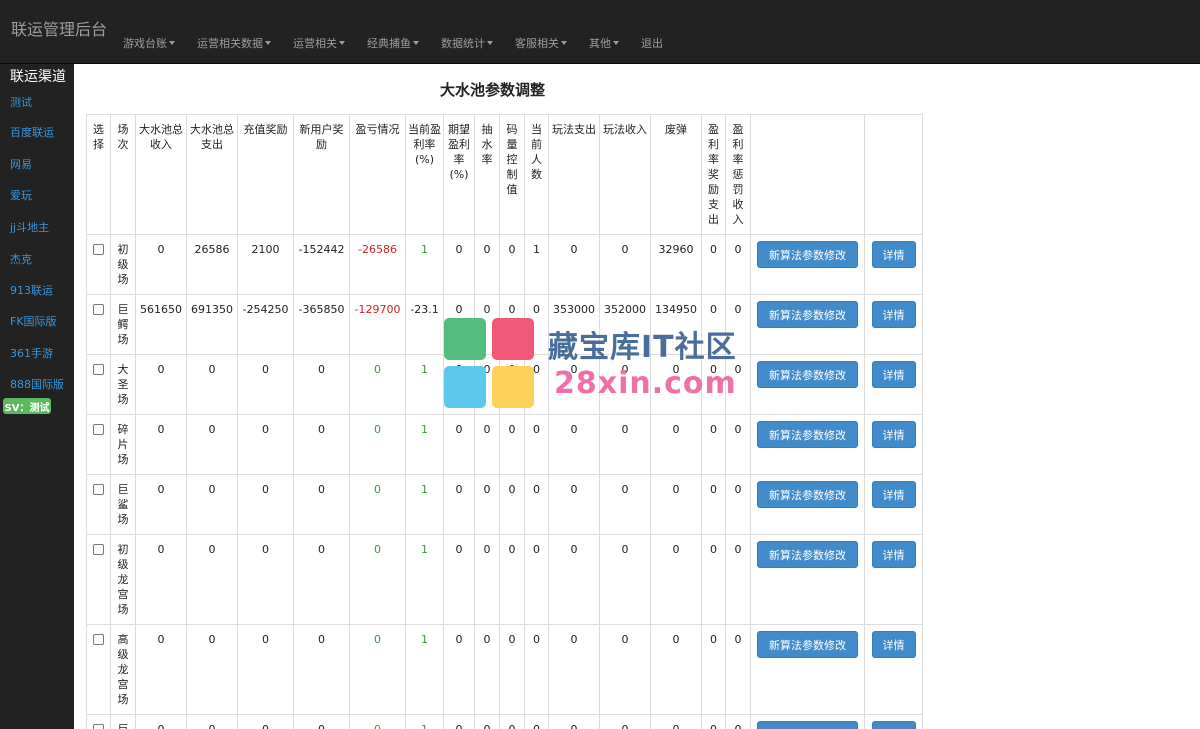 Image resolution: width=1200 pixels, height=729 pixels. I want to click on nav-item-label: 客服相关, so click(537, 43).